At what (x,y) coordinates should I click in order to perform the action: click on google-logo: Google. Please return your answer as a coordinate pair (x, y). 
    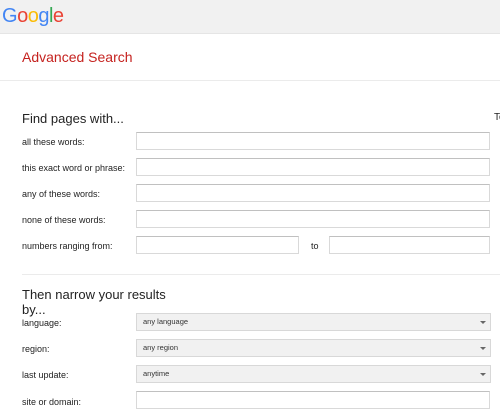
    Looking at the image, I should click on (33, 16).